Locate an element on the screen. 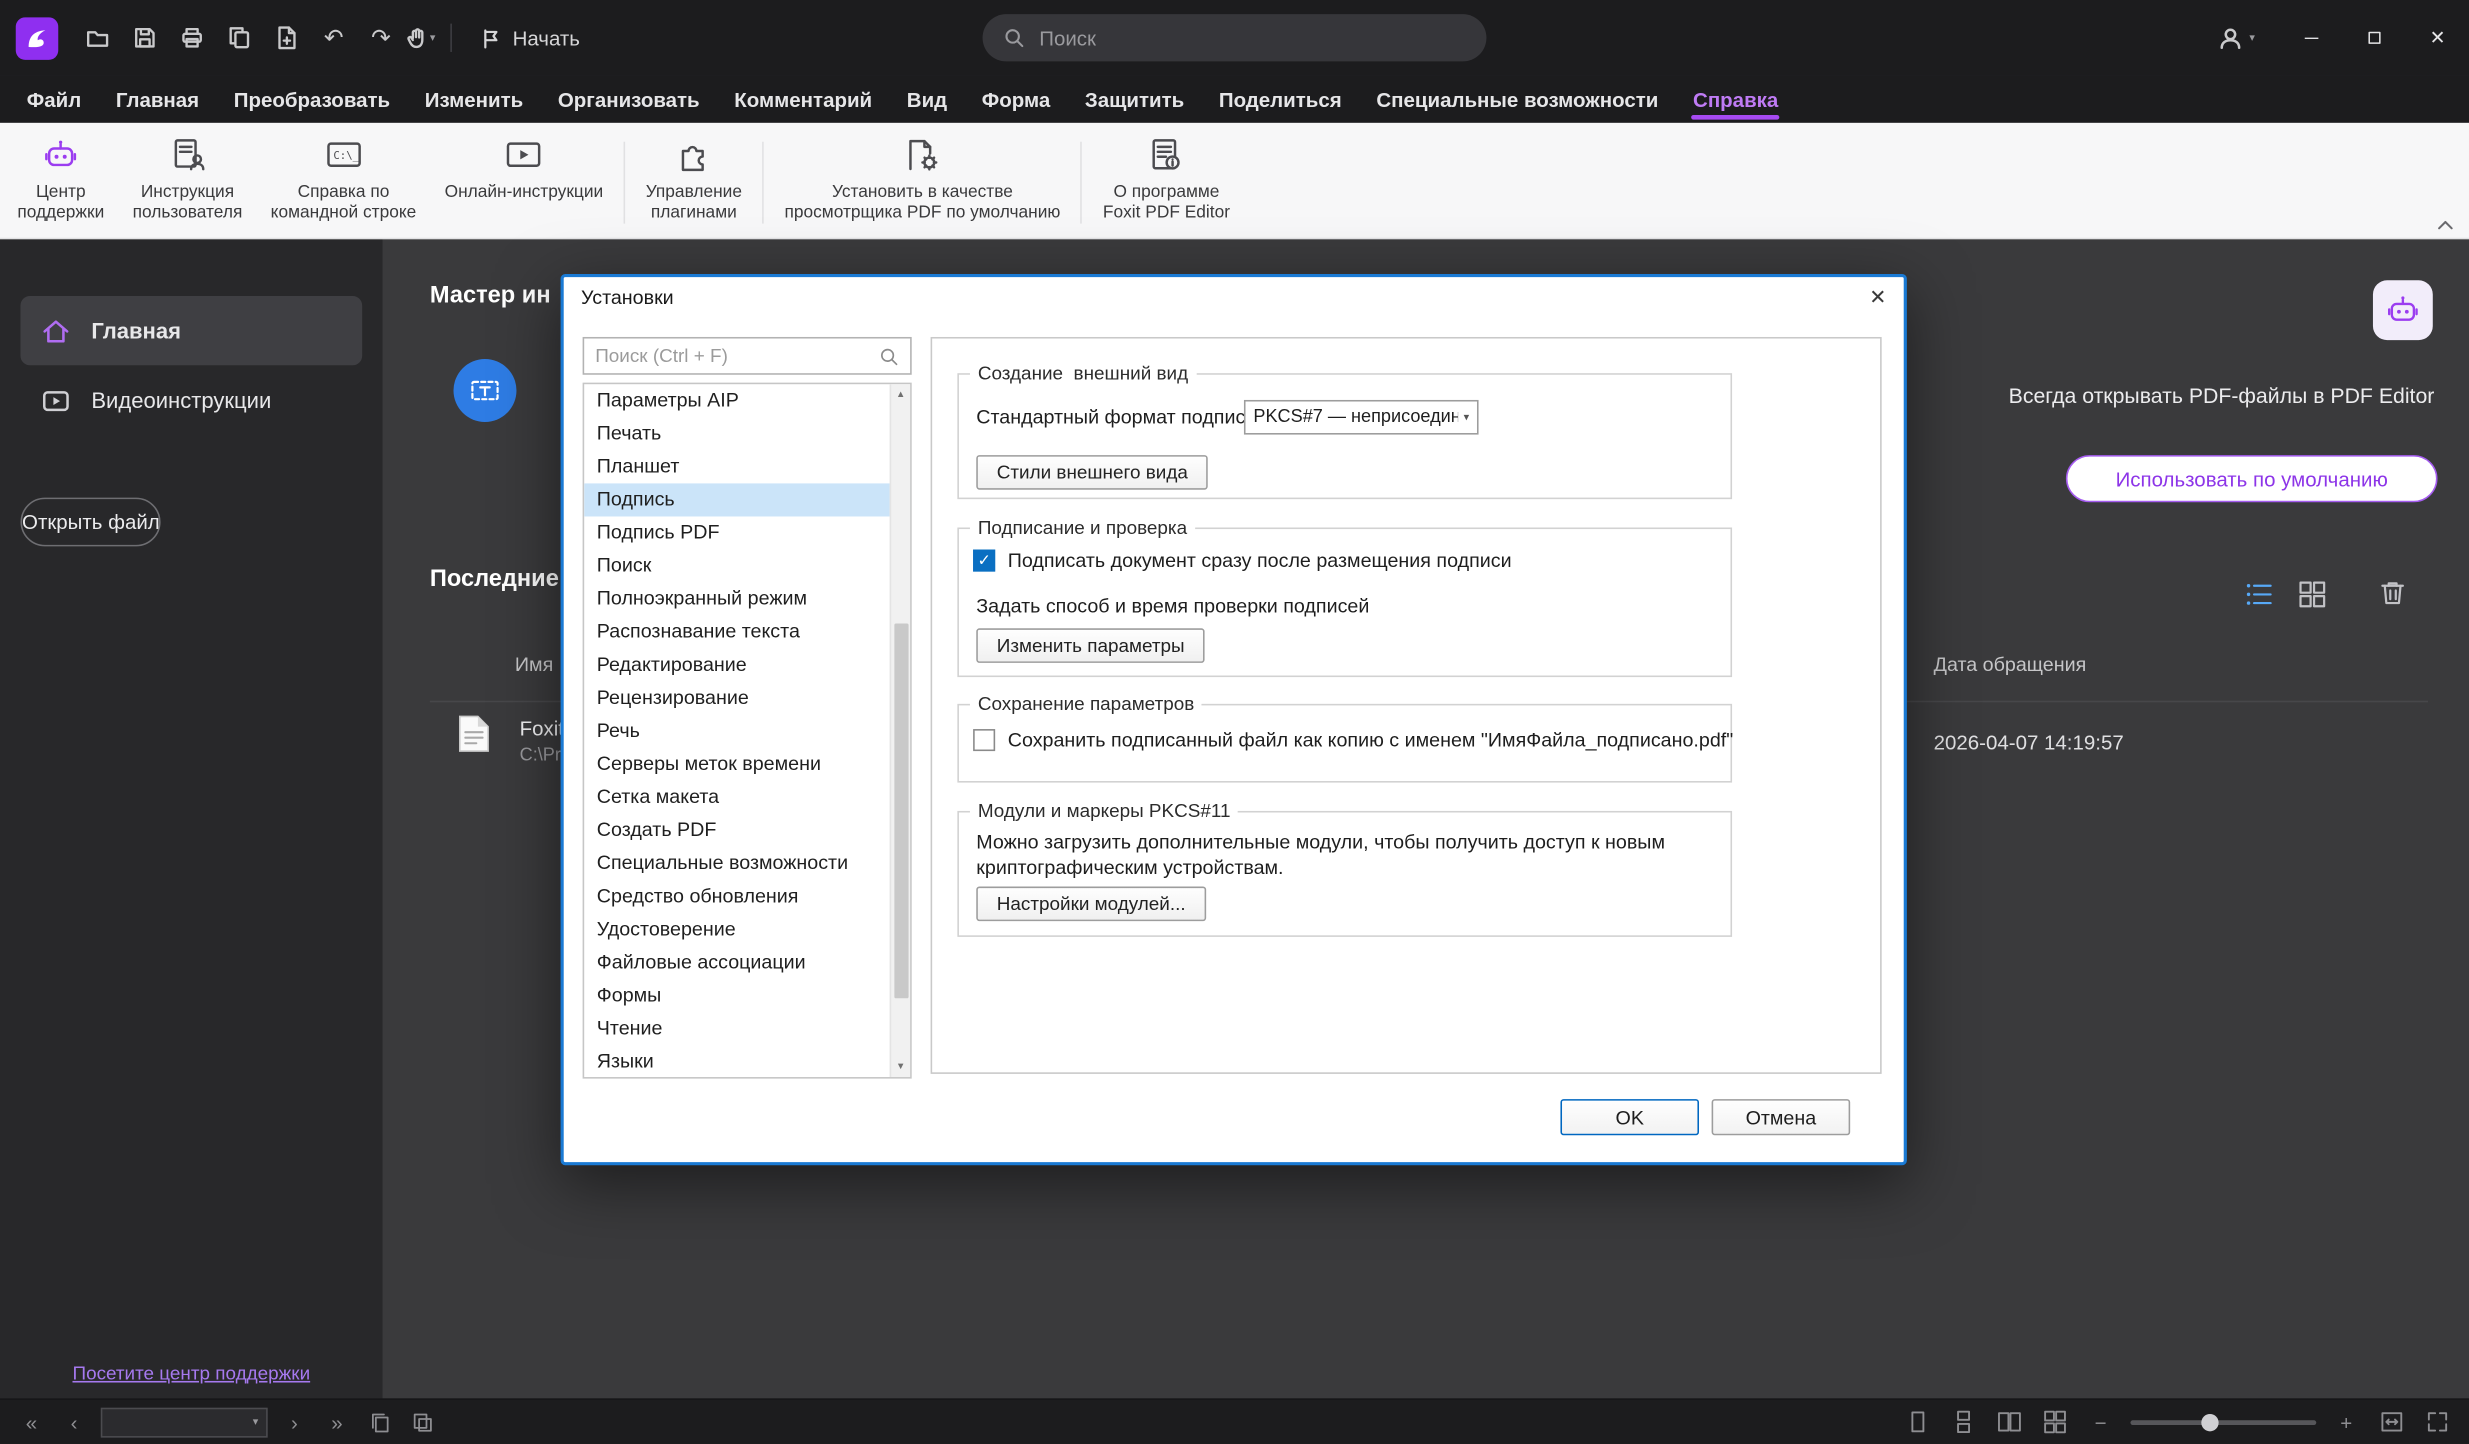 The height and width of the screenshot is (1444, 2469). preferences-list-item: Рецензирование is located at coordinates (747, 698).